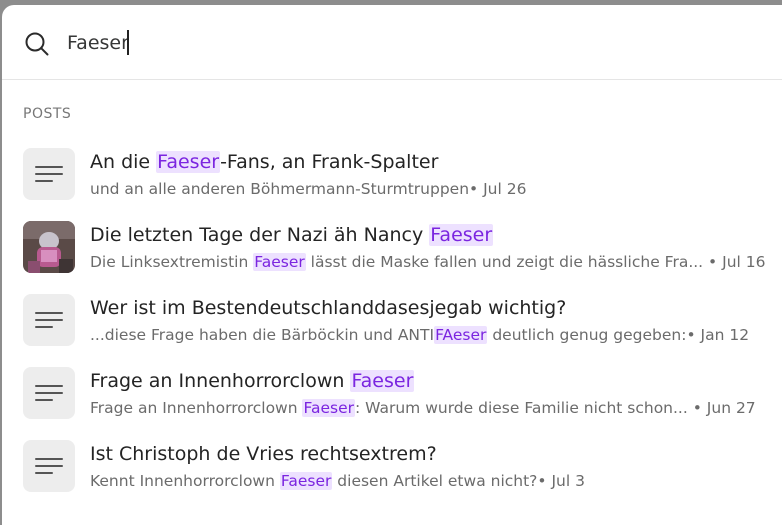  Describe the element at coordinates (263, 454) in the screenshot. I see `post-title: Ist Christoph de Vries rechtsextrem?` at that location.